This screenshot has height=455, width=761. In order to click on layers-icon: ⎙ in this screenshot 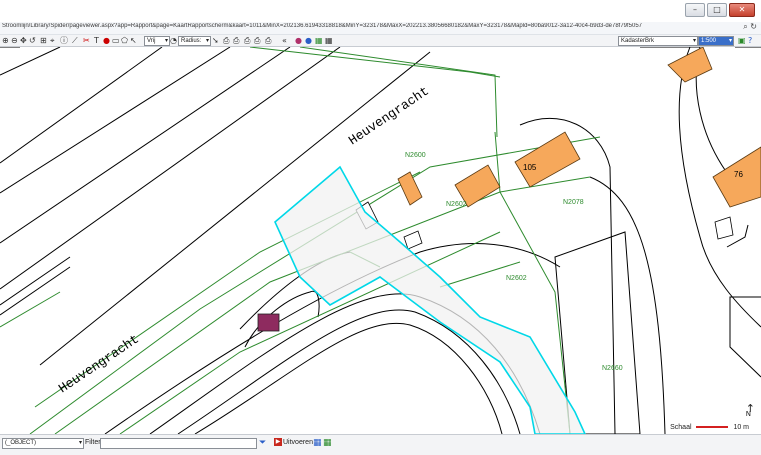, I will do `click(257, 40)`.